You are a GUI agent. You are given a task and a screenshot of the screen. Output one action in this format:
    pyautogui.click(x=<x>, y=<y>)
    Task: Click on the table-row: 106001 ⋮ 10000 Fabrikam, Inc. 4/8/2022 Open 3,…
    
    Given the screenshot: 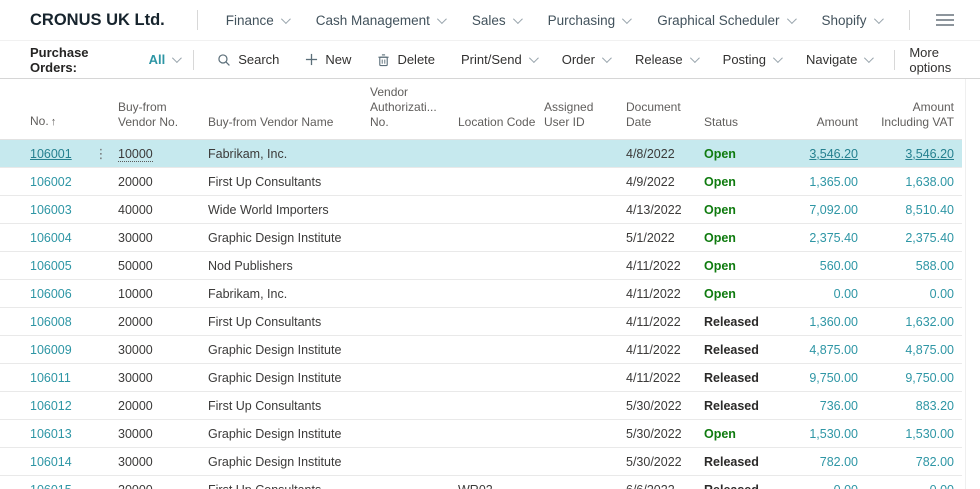 What is the action you would take?
    pyautogui.click(x=481, y=153)
    